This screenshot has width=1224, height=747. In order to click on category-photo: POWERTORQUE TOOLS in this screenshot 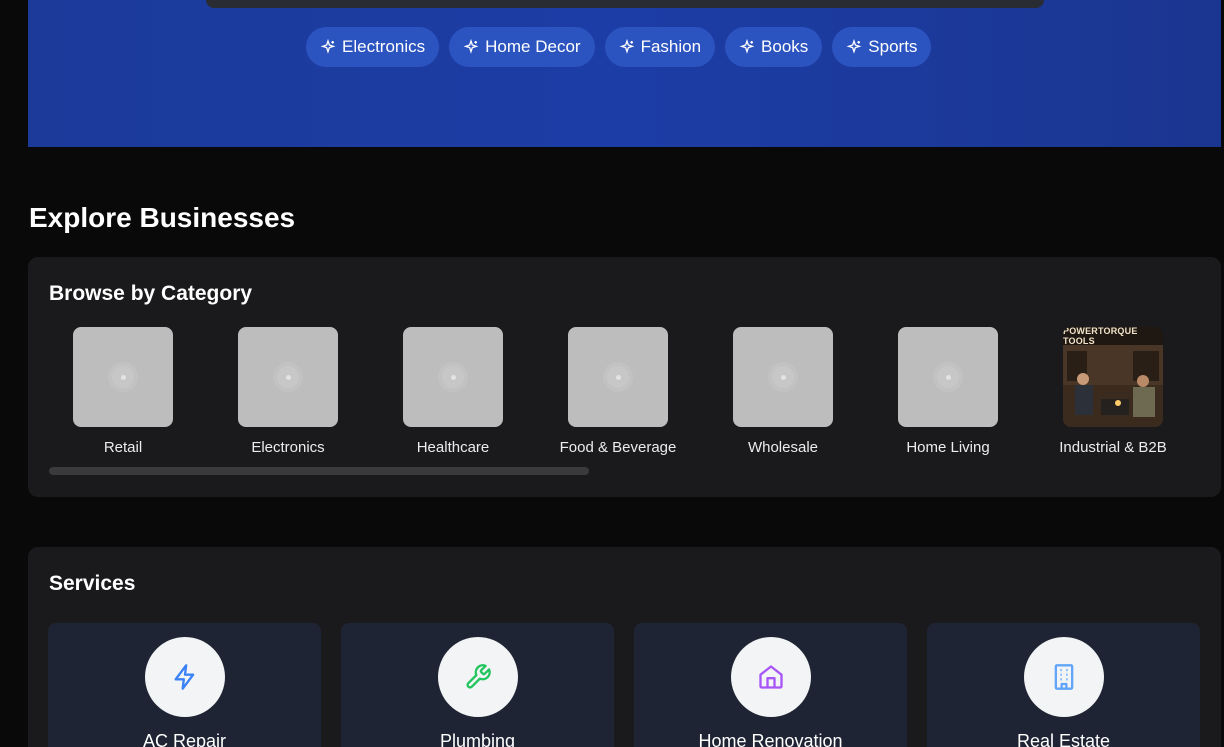, I will do `click(1113, 377)`.